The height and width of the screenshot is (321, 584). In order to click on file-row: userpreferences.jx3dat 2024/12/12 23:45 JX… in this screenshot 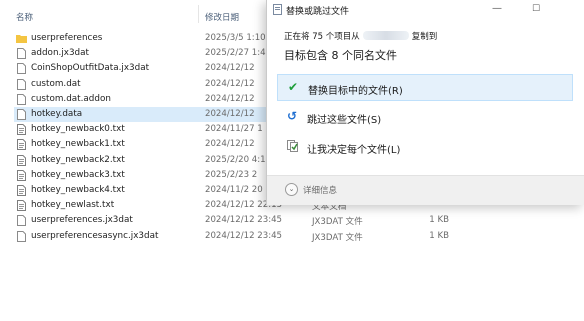, I will do `click(299, 220)`.